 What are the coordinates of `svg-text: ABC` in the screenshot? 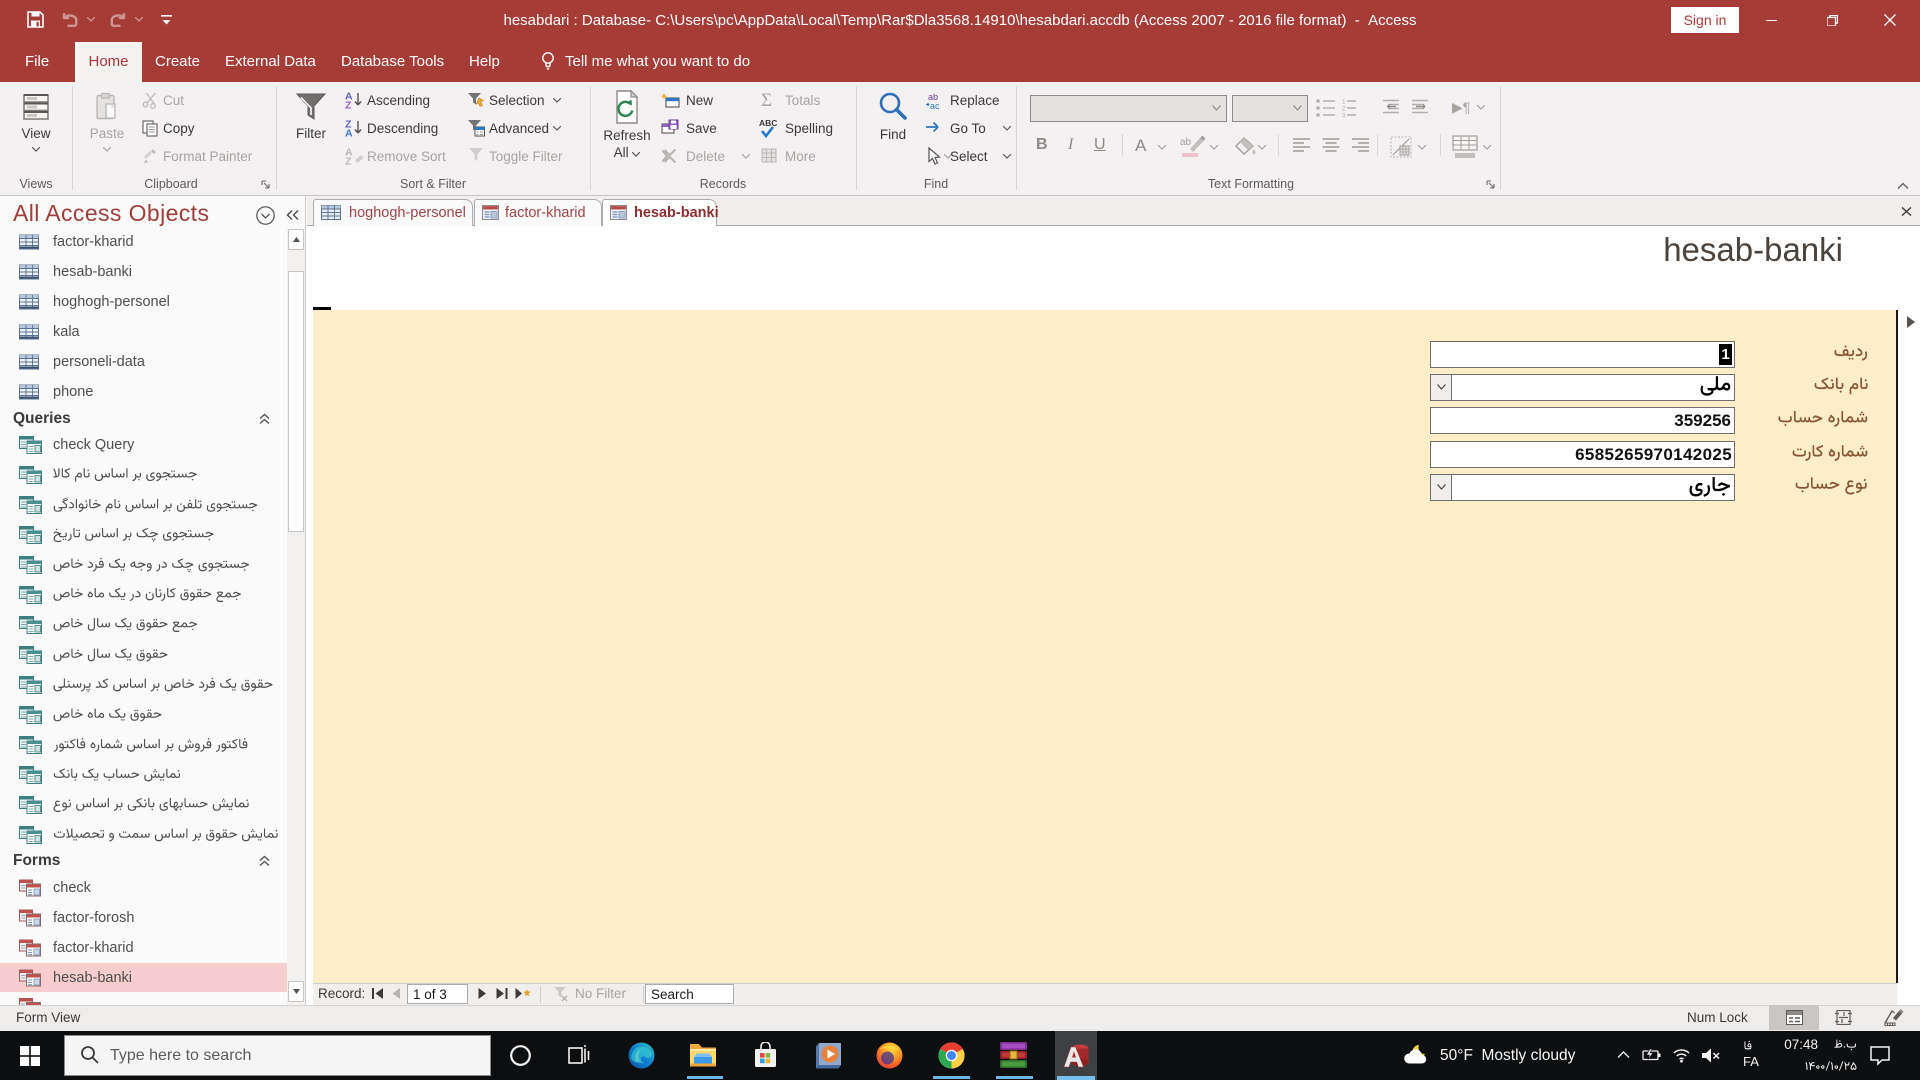 It's located at (768, 123).